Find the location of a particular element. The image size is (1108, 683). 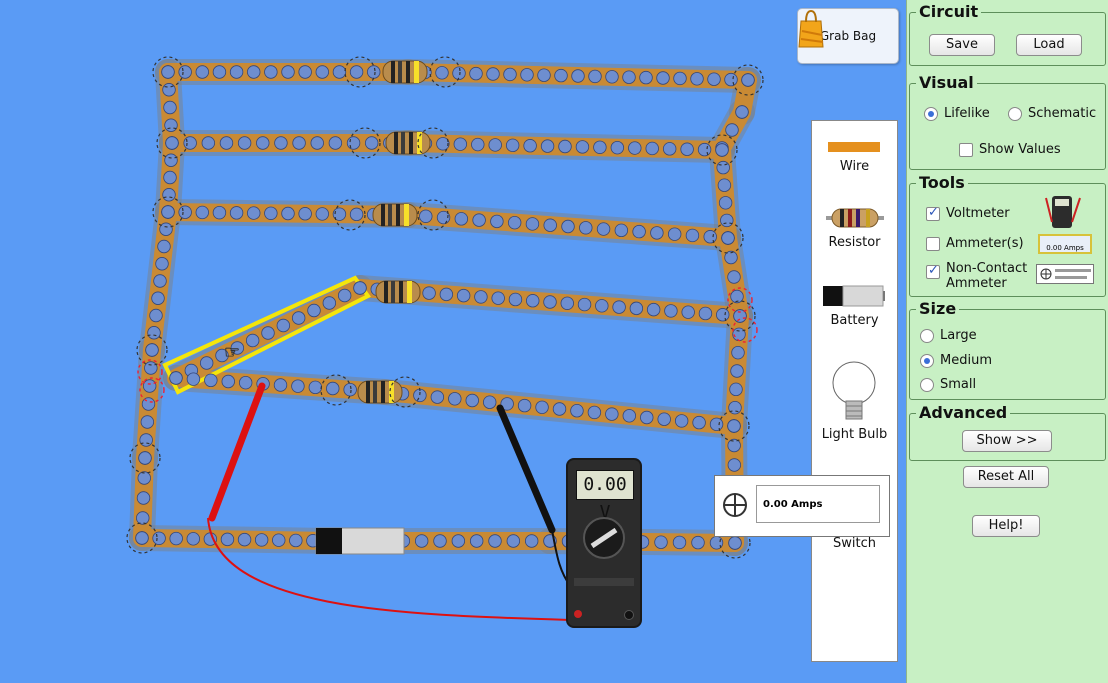

voltmeter: 0.00 V is located at coordinates (604, 543).